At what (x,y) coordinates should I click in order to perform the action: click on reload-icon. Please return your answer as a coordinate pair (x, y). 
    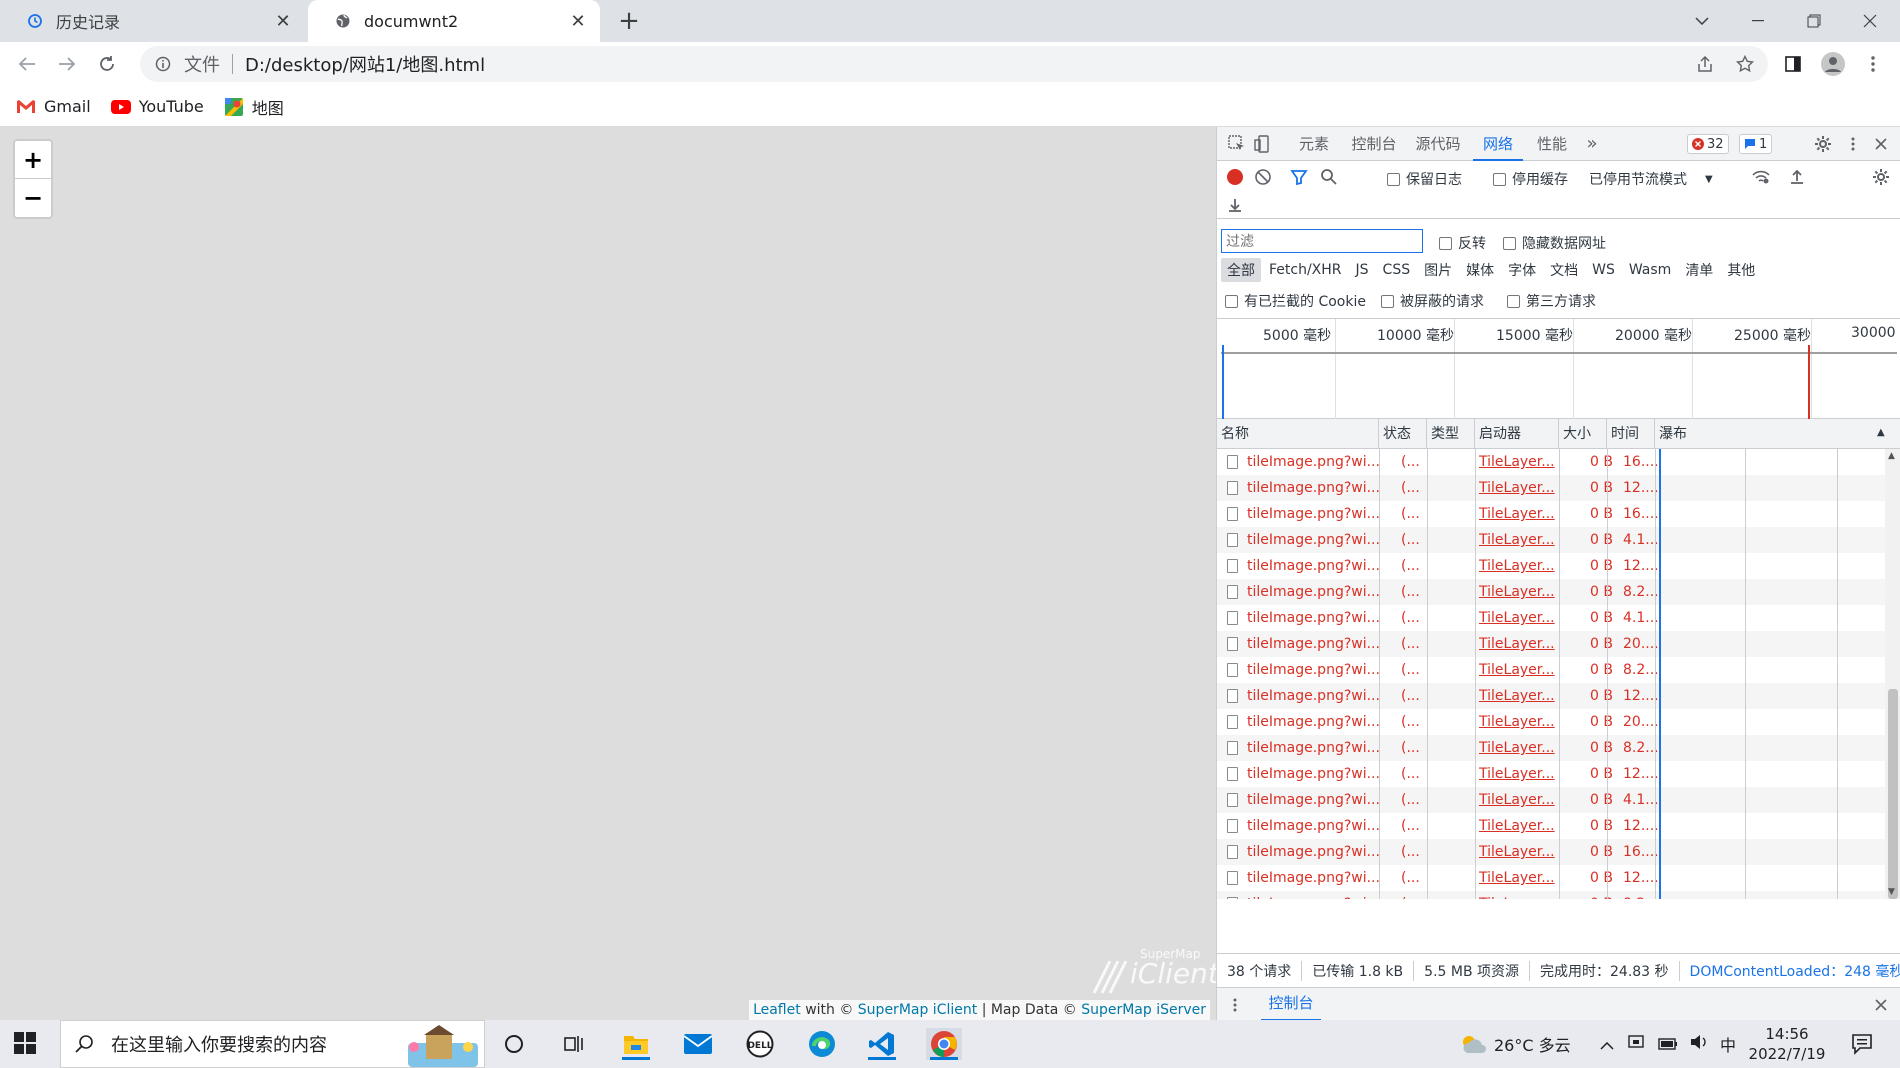
    Looking at the image, I should click on (107, 64).